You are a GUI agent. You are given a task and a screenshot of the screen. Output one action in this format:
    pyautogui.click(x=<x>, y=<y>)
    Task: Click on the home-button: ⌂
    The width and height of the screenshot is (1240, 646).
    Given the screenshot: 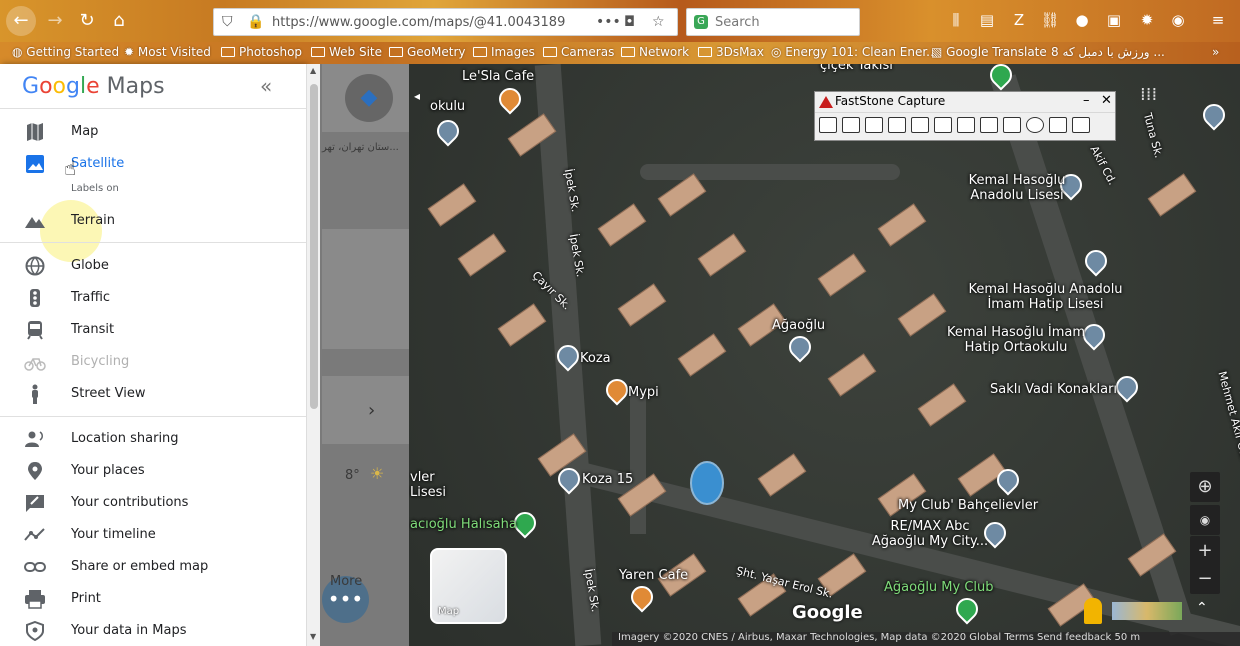 What is the action you would take?
    pyautogui.click(x=119, y=21)
    